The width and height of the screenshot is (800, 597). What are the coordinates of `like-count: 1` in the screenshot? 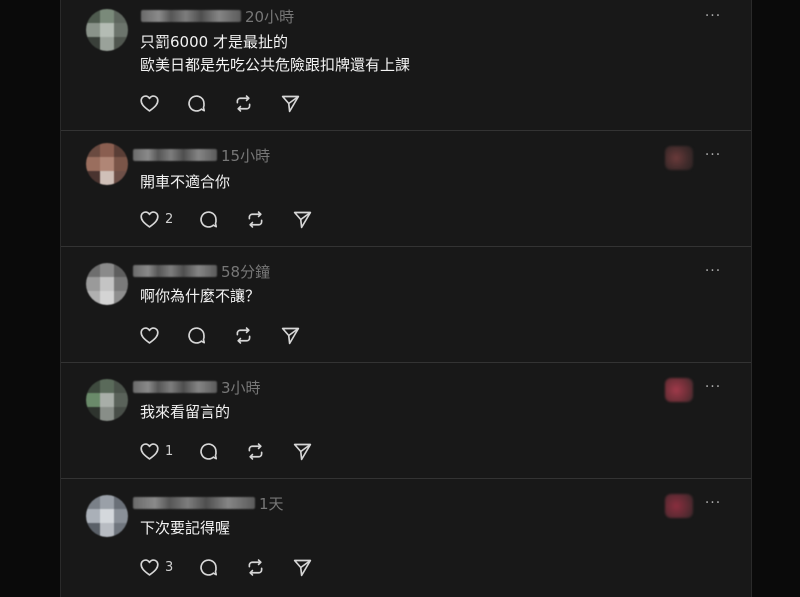 It's located at (169, 451).